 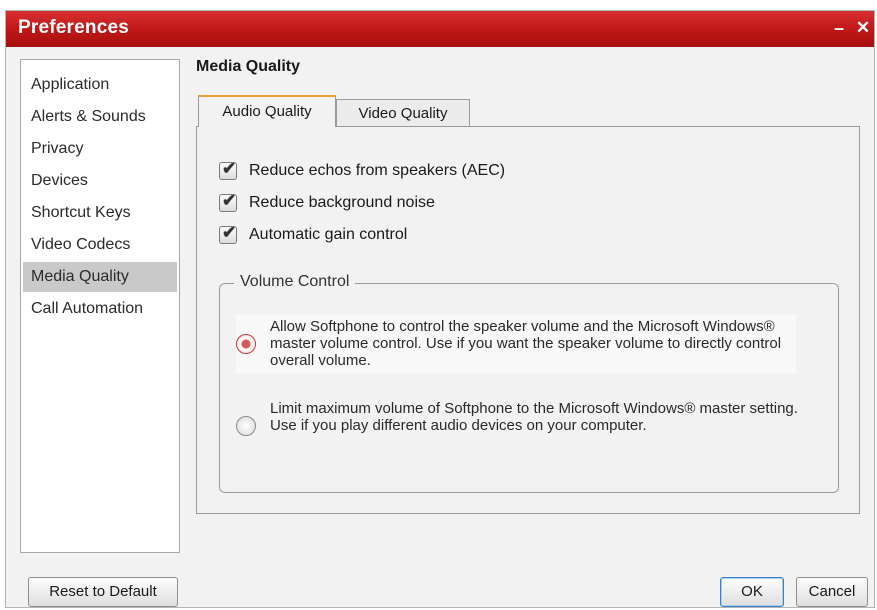 What do you see at coordinates (100, 277) in the screenshot?
I see `sidebar-item-media-quality: Media Quality` at bounding box center [100, 277].